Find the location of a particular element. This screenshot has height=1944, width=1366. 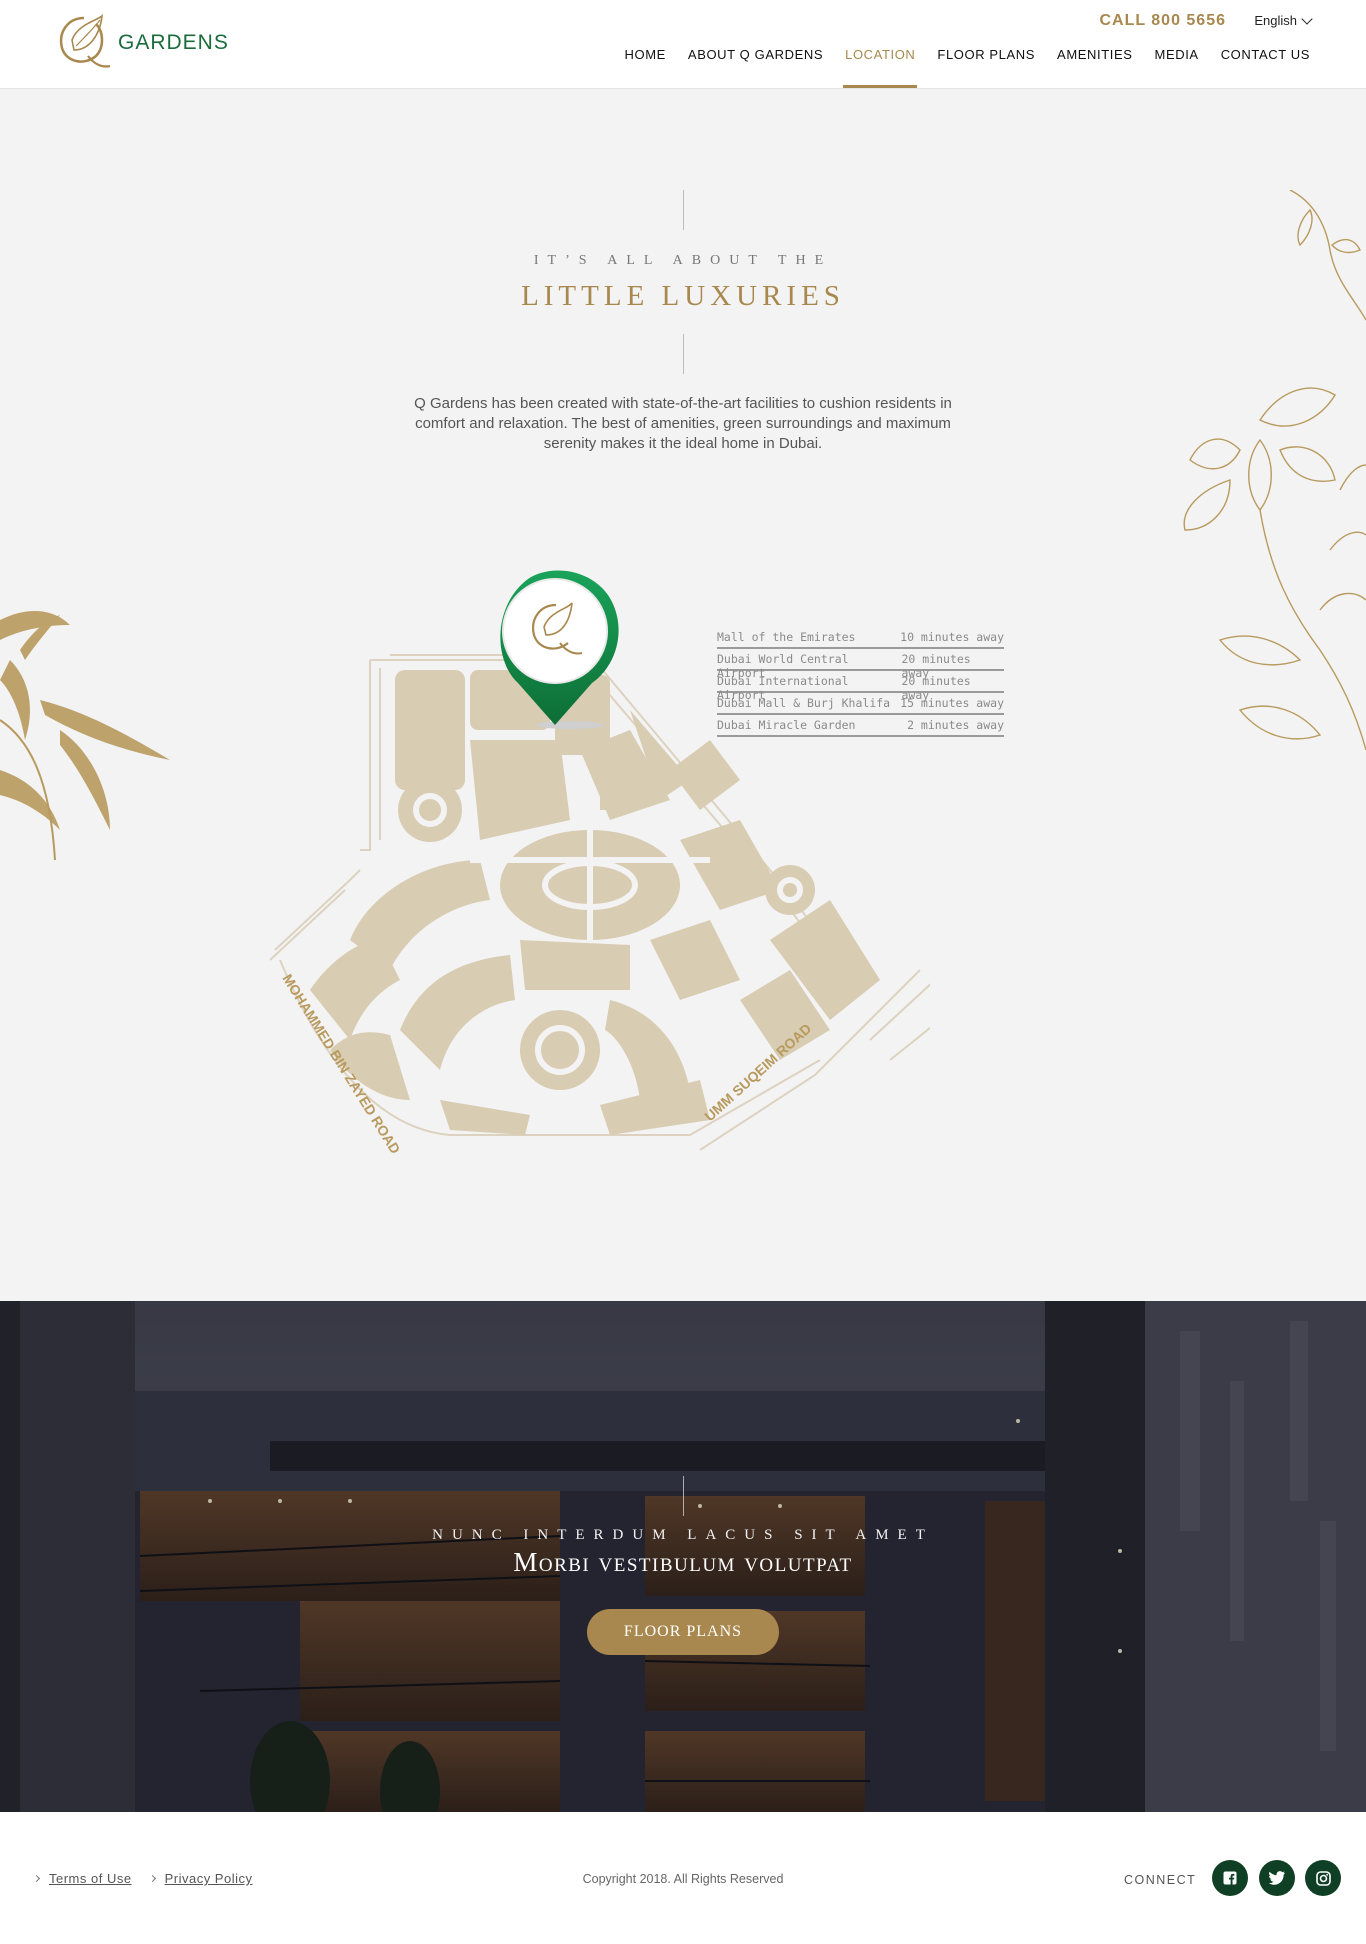

floor-plans-button: FLOOR PLANS is located at coordinates (683, 1632).